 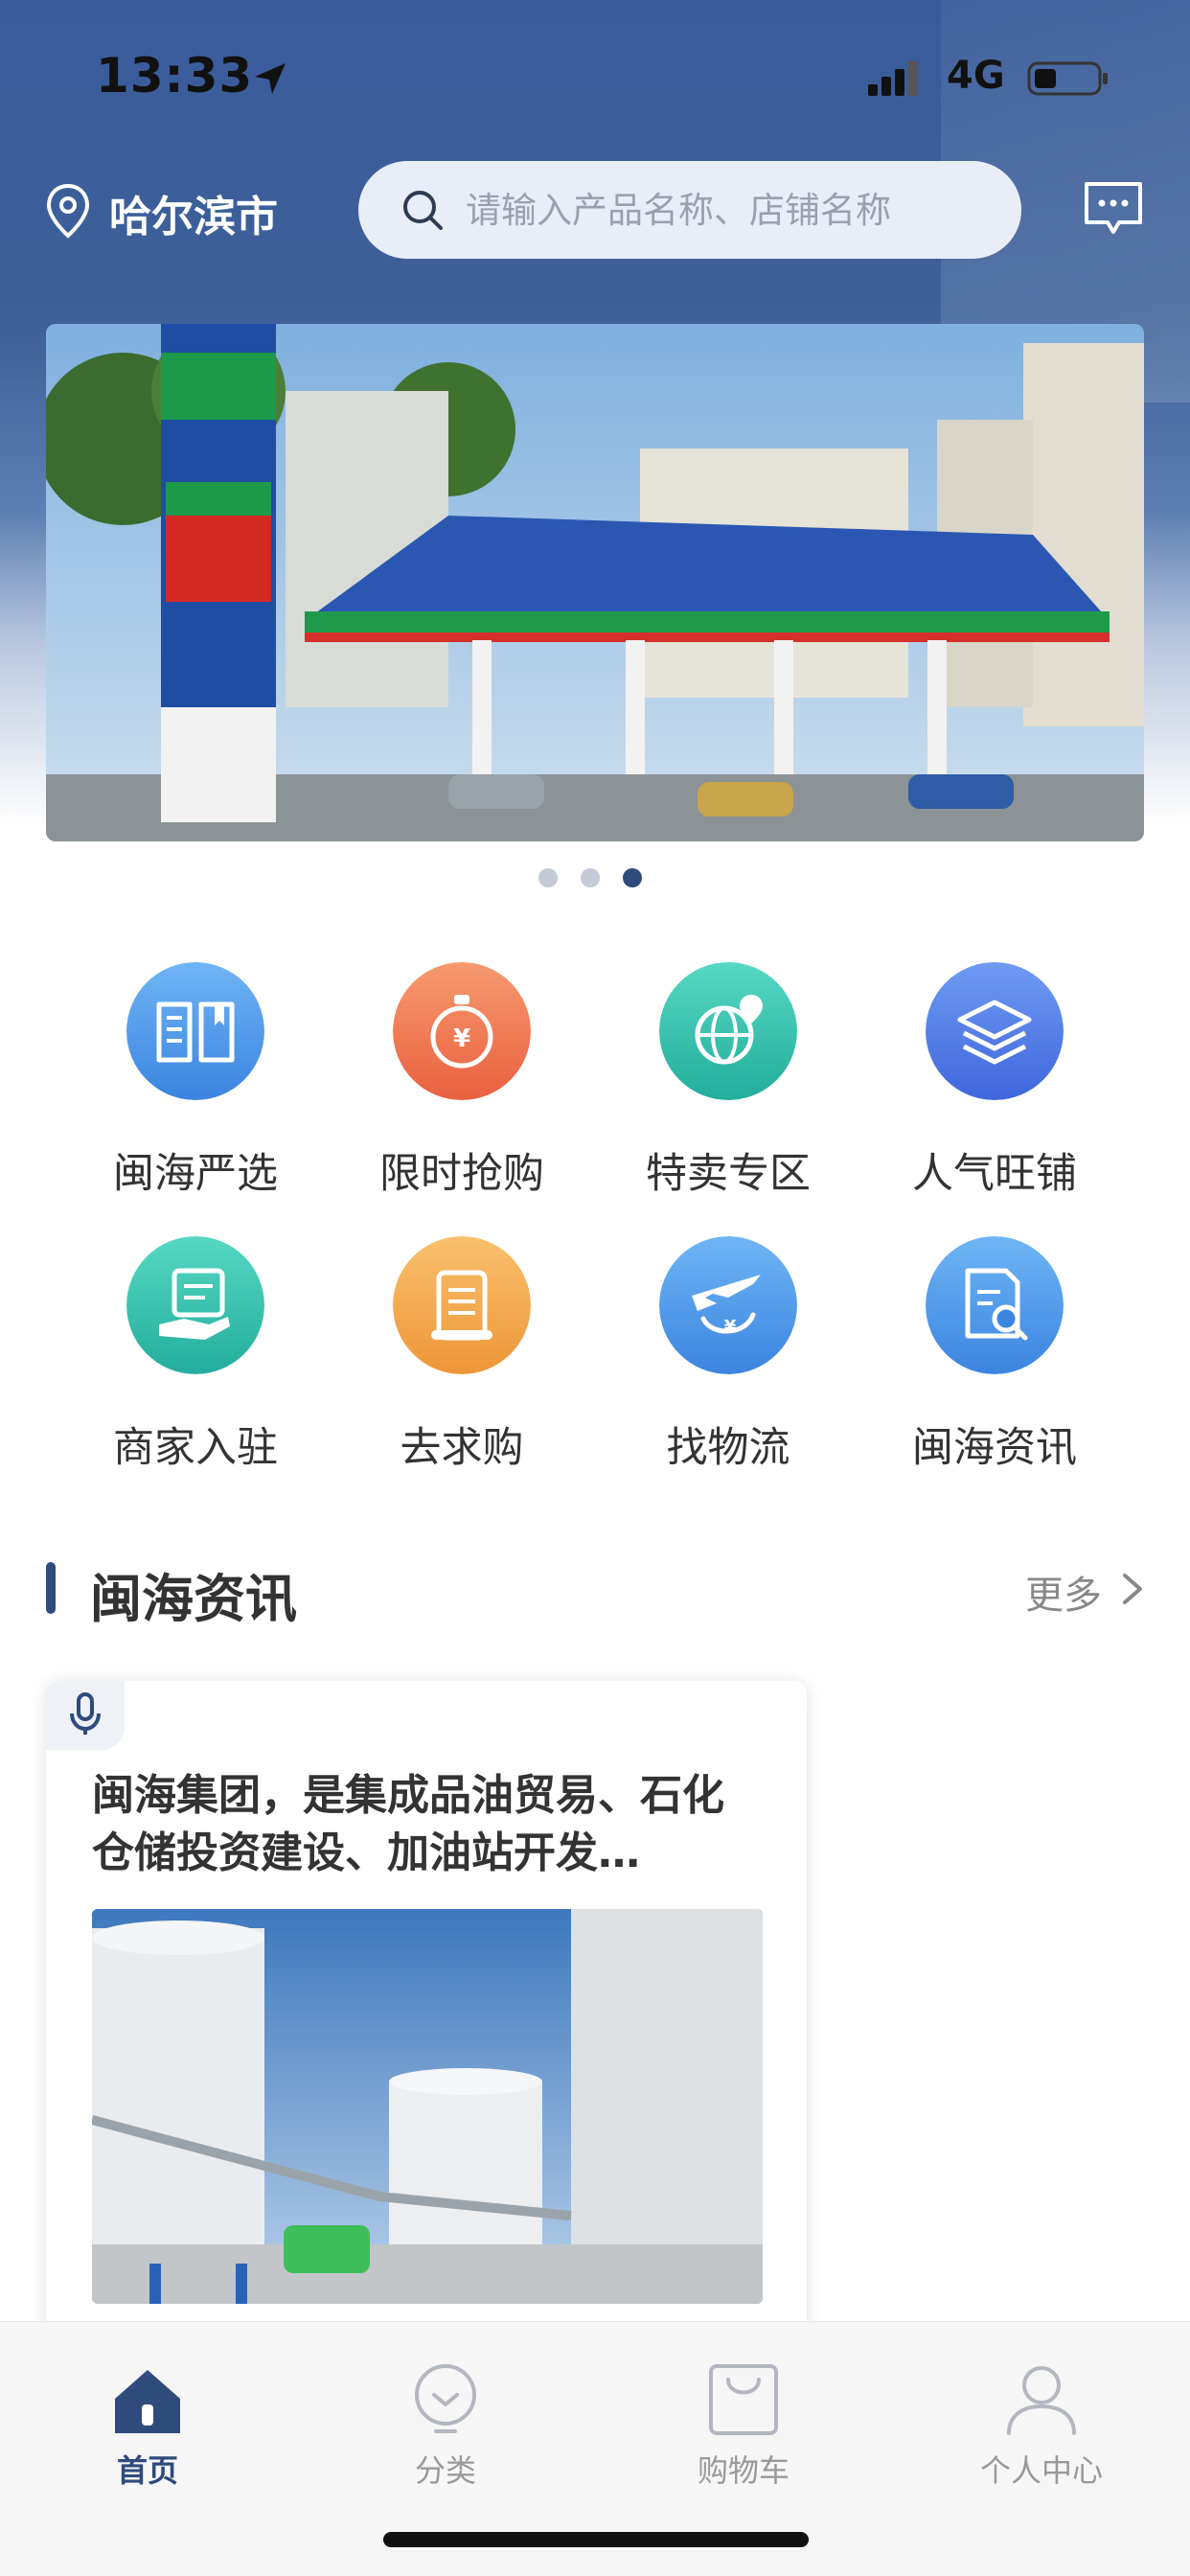 What do you see at coordinates (1041, 2400) in the screenshot?
I see `user-icon` at bounding box center [1041, 2400].